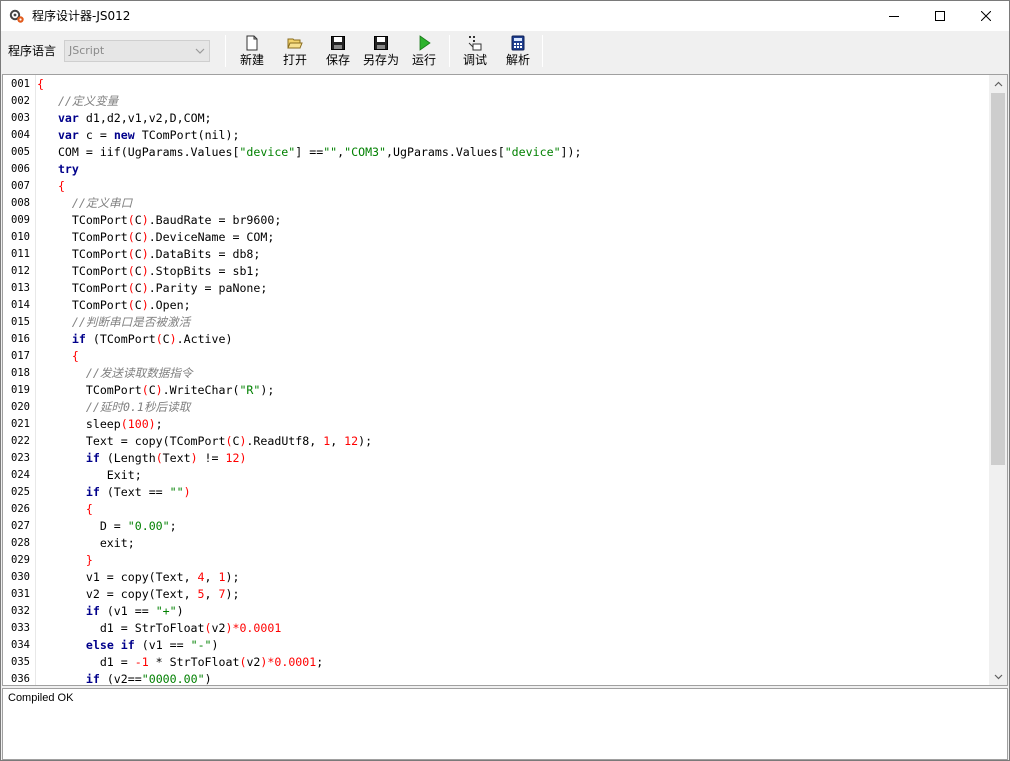 This screenshot has width=1010, height=761. I want to click on compile-status-message: Compiled OK, so click(41, 698).